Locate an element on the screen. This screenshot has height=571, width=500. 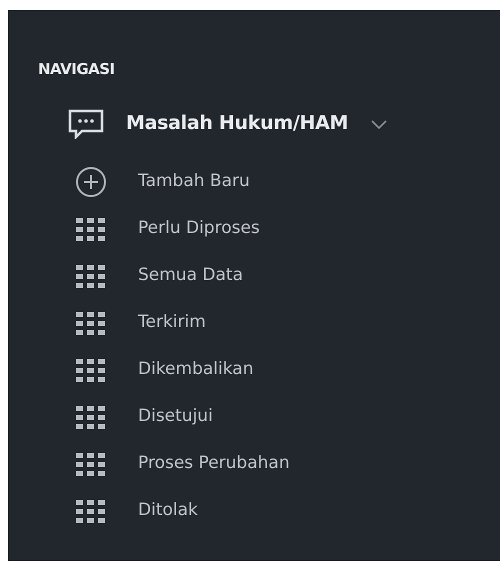
menu-item: Tambah Baru is located at coordinates (287, 182).